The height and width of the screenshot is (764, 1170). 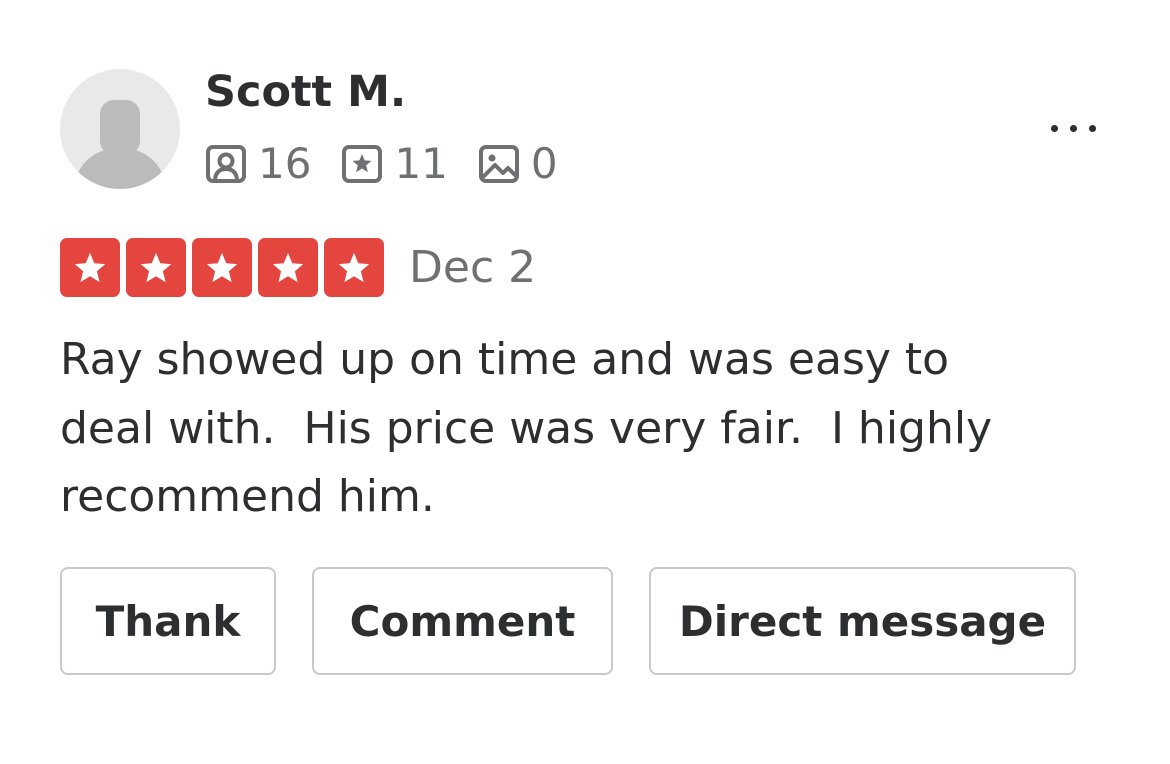 What do you see at coordinates (462, 621) in the screenshot?
I see `comment-button: Comment` at bounding box center [462, 621].